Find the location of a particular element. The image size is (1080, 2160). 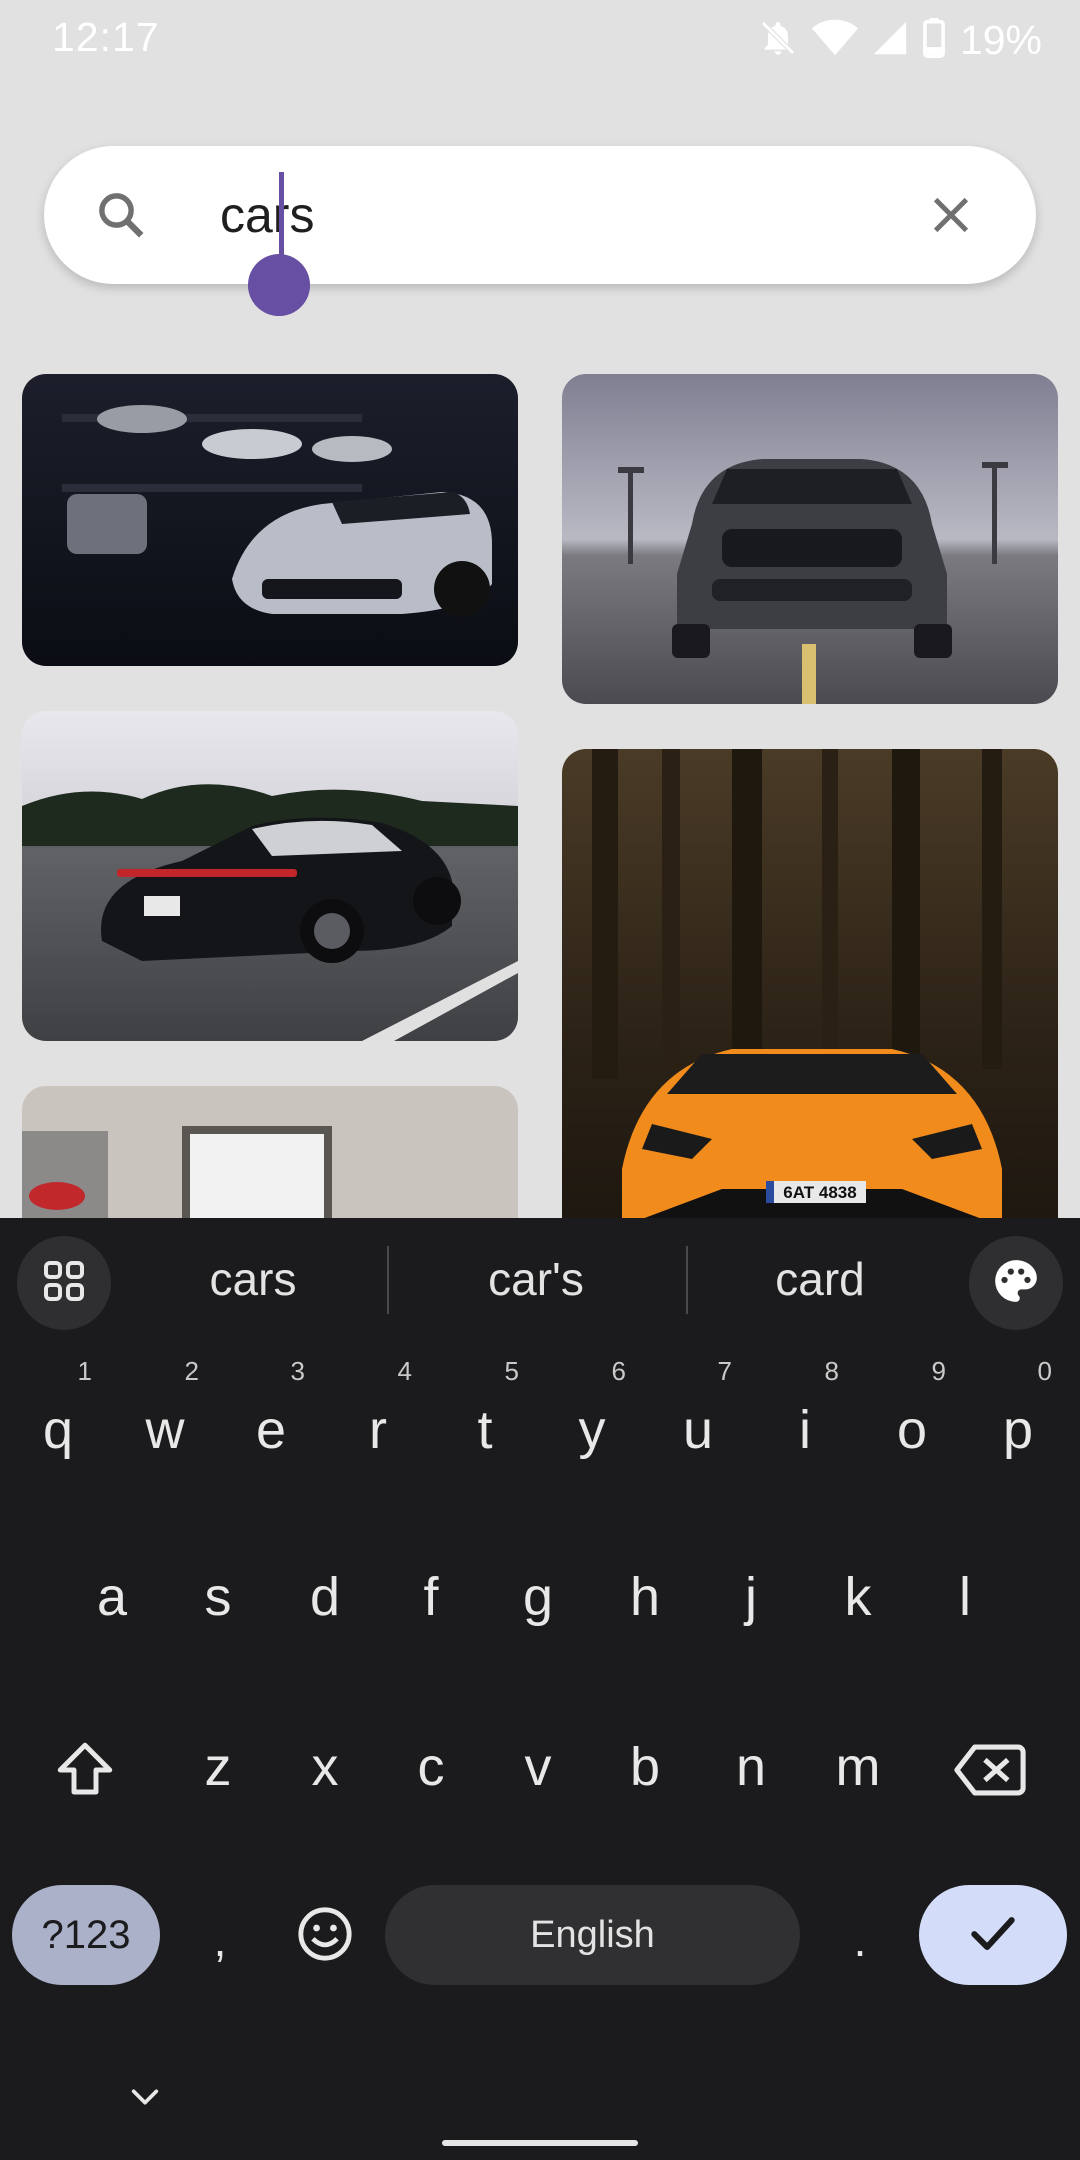

key-hint: 4 is located at coordinates (404, 1371).